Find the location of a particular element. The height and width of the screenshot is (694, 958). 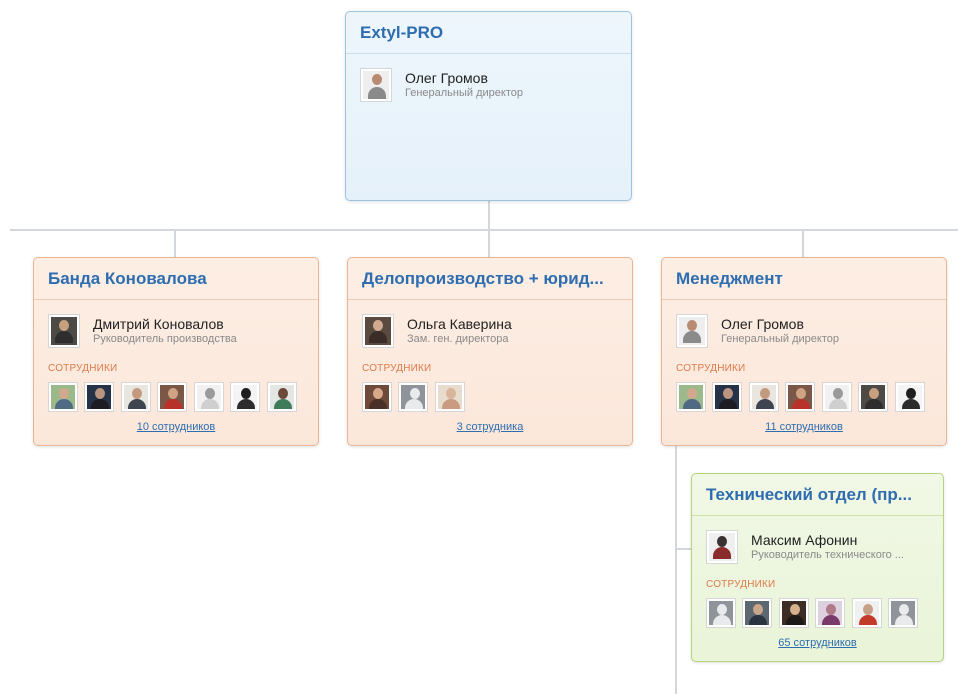

employee-count: 11 сотрудников is located at coordinates (804, 427).